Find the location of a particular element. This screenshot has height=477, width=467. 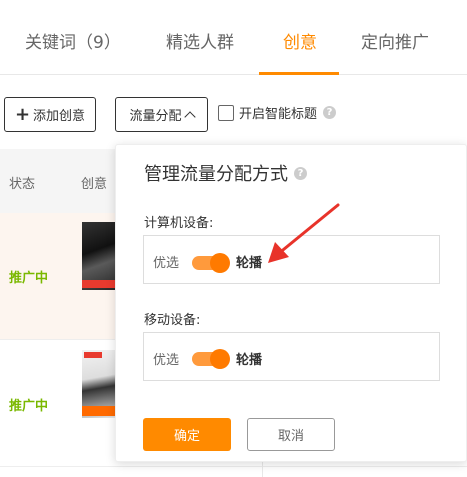

mobile-option-preferred: 优选 is located at coordinates (166, 358).